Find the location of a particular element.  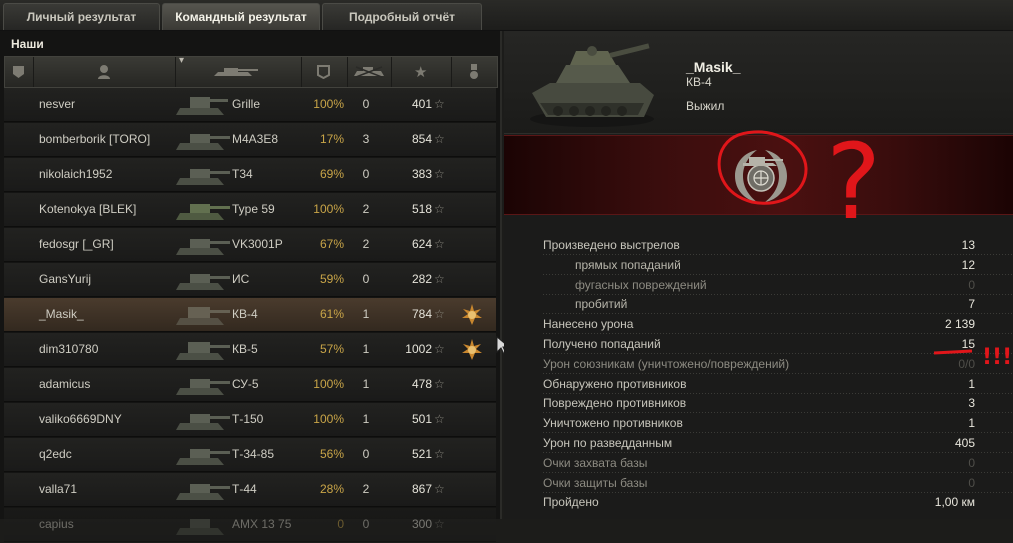

stat-value: 15 is located at coordinates (968, 343).